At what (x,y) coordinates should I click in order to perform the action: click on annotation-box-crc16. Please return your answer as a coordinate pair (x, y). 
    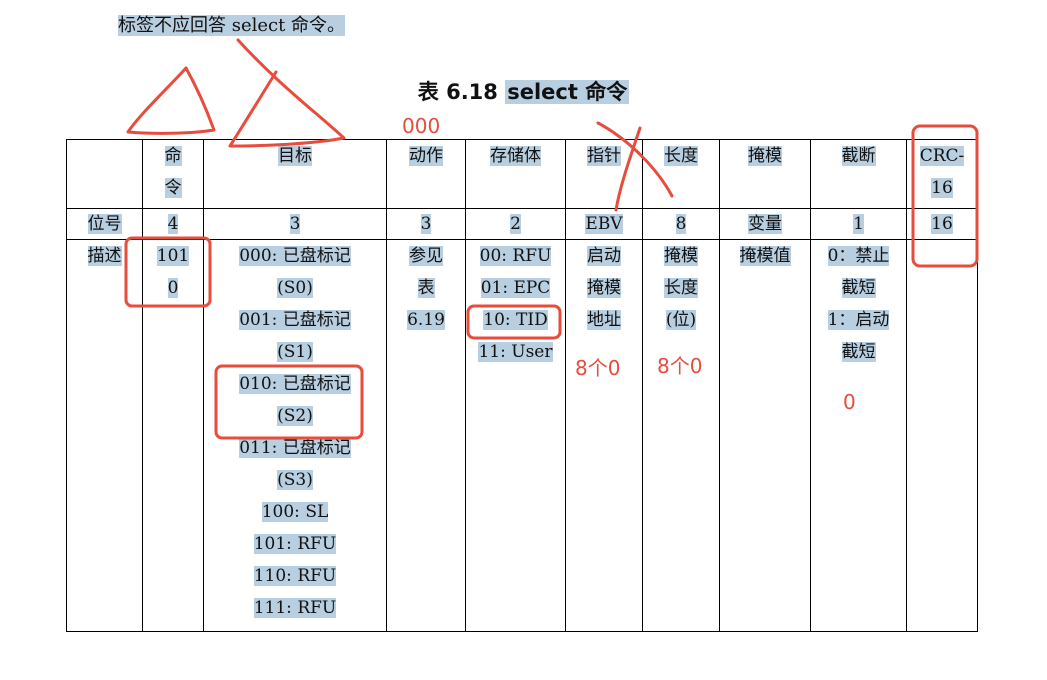
    Looking at the image, I should click on (945, 196).